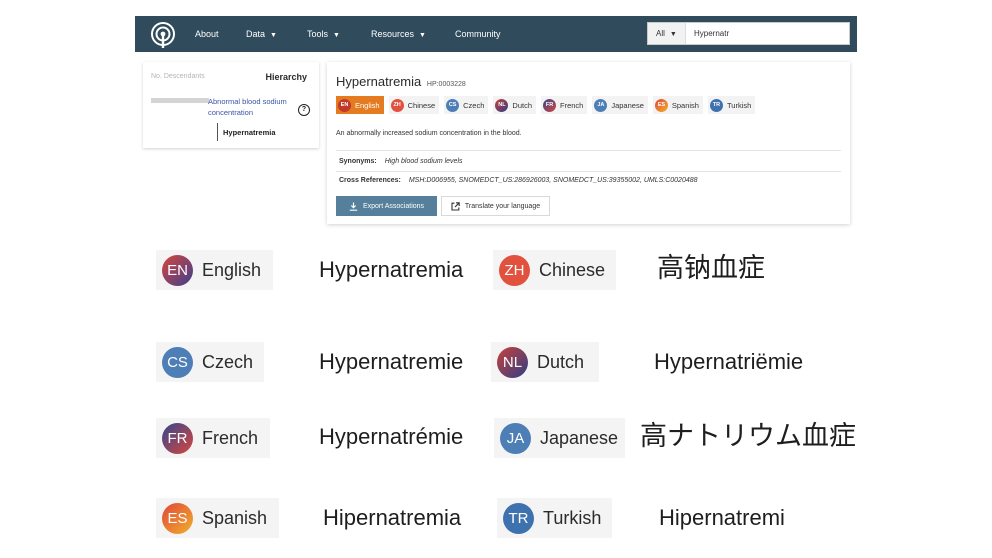 The width and height of the screenshot is (992, 558). Describe the element at coordinates (474, 105) in the screenshot. I see `lang-label: Czech` at that location.